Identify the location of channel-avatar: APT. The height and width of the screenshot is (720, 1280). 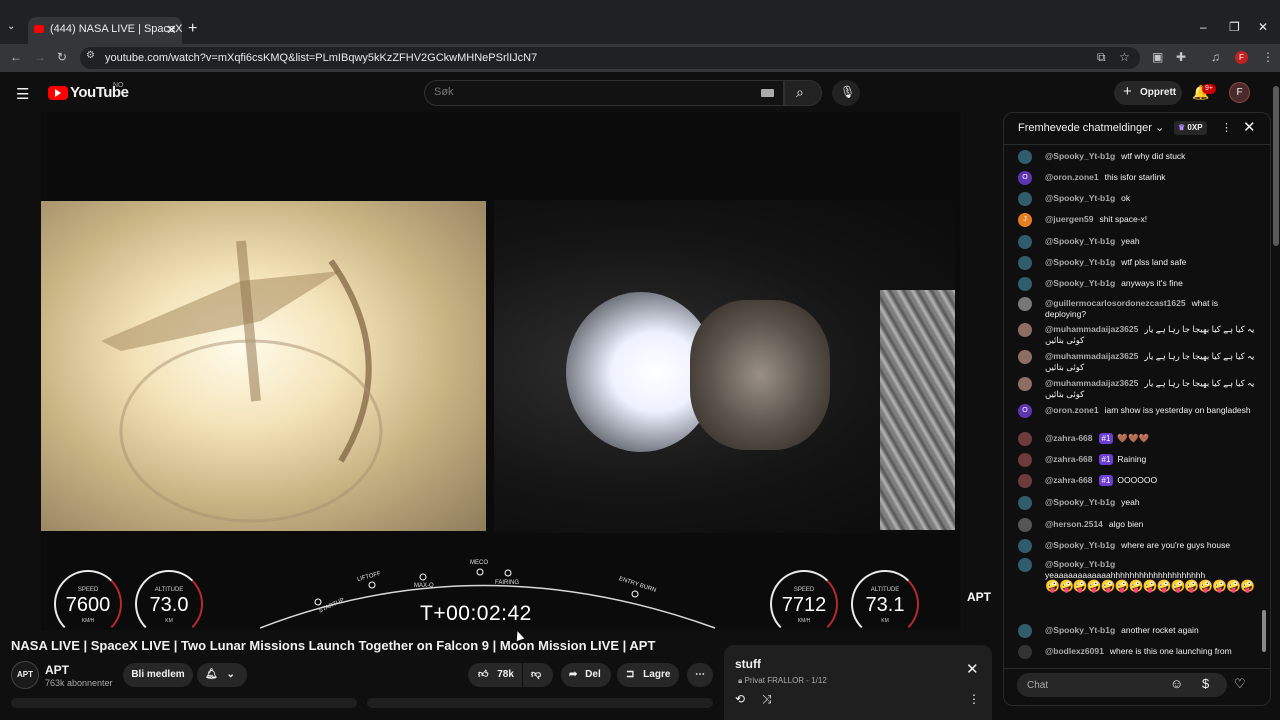
(25, 675).